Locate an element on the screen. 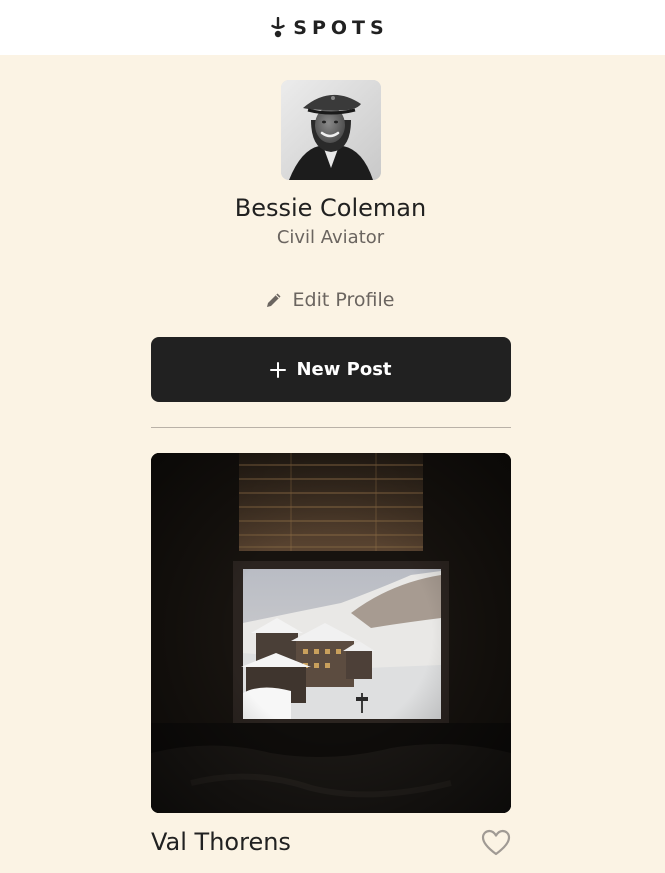 The height and width of the screenshot is (873, 665). new-post-button: New Post is located at coordinates (331, 369).